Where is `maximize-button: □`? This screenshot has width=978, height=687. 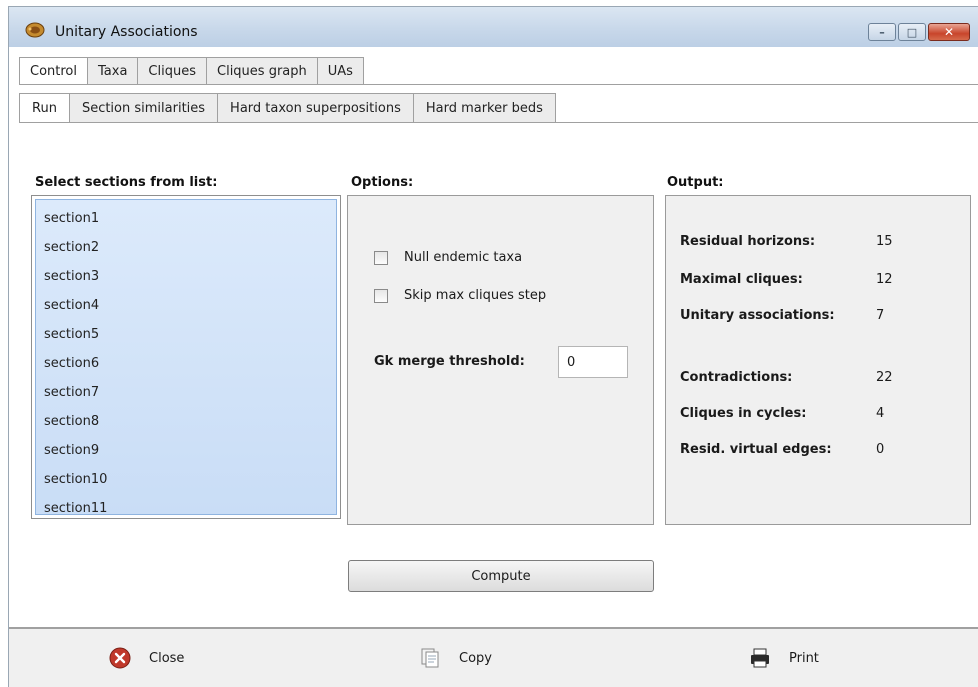
maximize-button: □ is located at coordinates (912, 32).